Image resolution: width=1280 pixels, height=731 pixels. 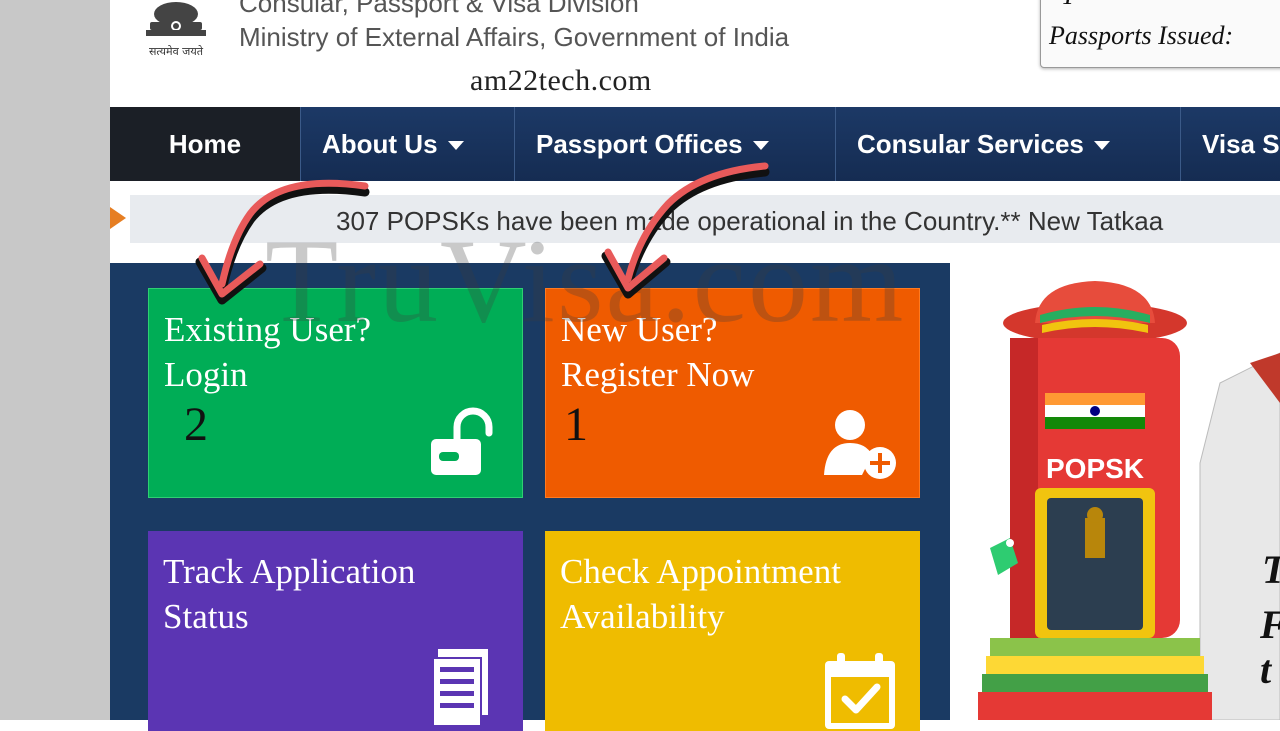 I want to click on new-user-register-tile: New User? Register Now 1, so click(x=732, y=393).